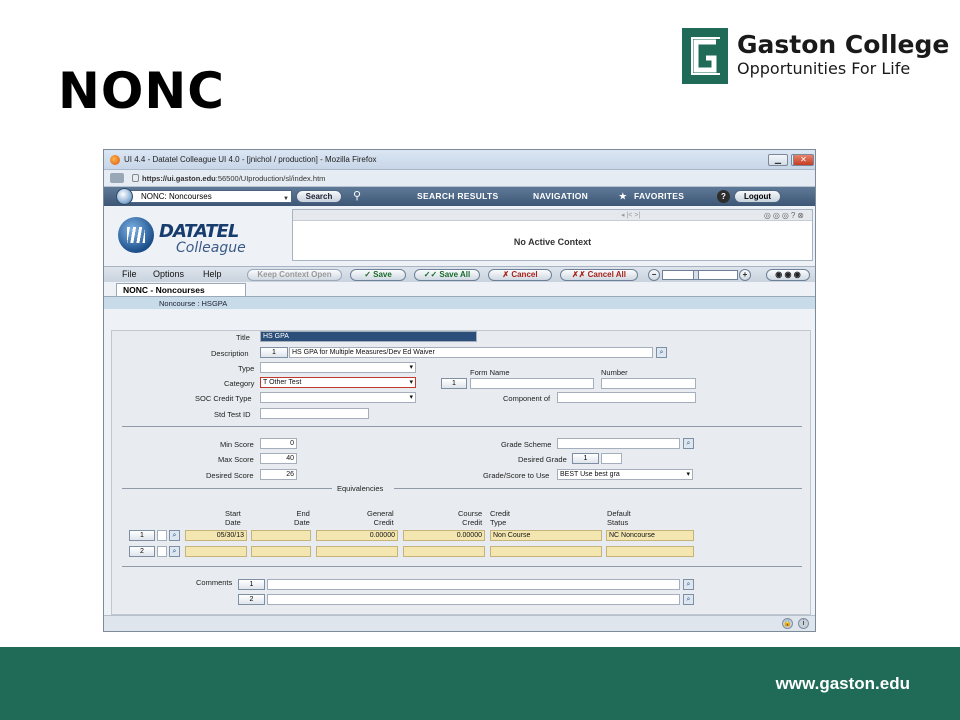 This screenshot has height=720, width=960. I want to click on default-status-field, so click(650, 551).